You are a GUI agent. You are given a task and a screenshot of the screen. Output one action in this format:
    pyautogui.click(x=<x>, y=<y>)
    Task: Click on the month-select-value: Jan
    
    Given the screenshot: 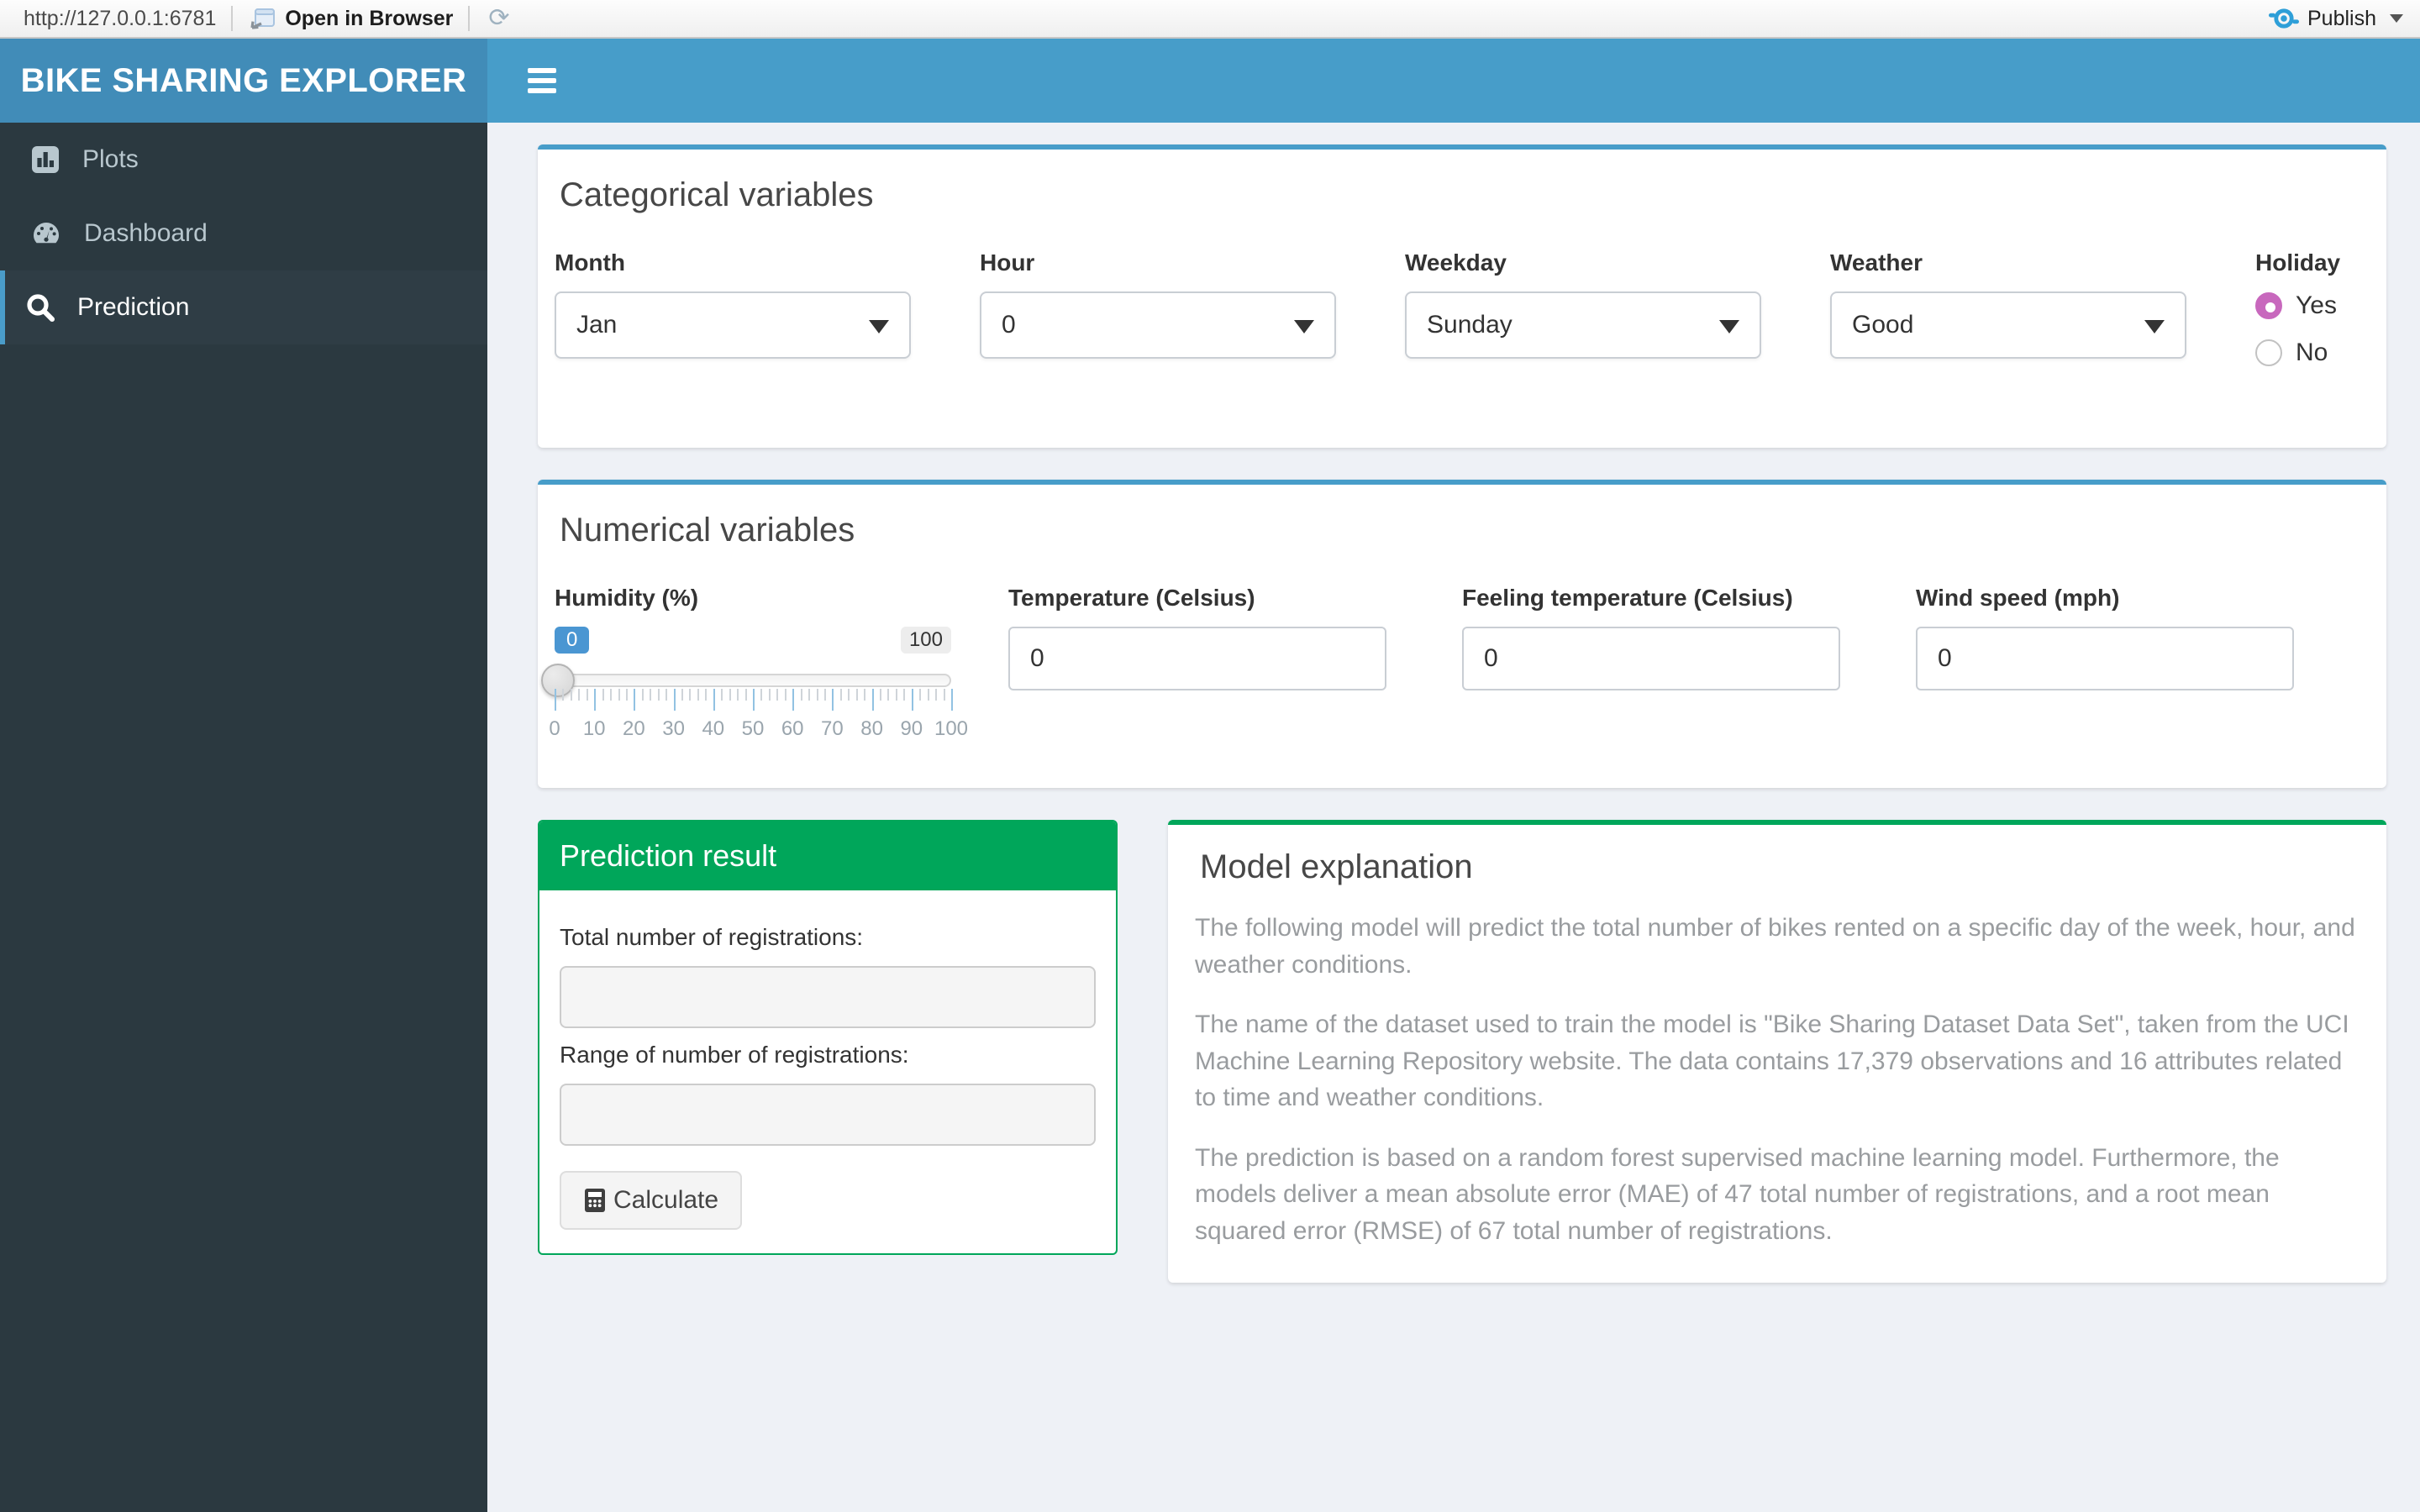 What is the action you would take?
    pyautogui.click(x=597, y=325)
    